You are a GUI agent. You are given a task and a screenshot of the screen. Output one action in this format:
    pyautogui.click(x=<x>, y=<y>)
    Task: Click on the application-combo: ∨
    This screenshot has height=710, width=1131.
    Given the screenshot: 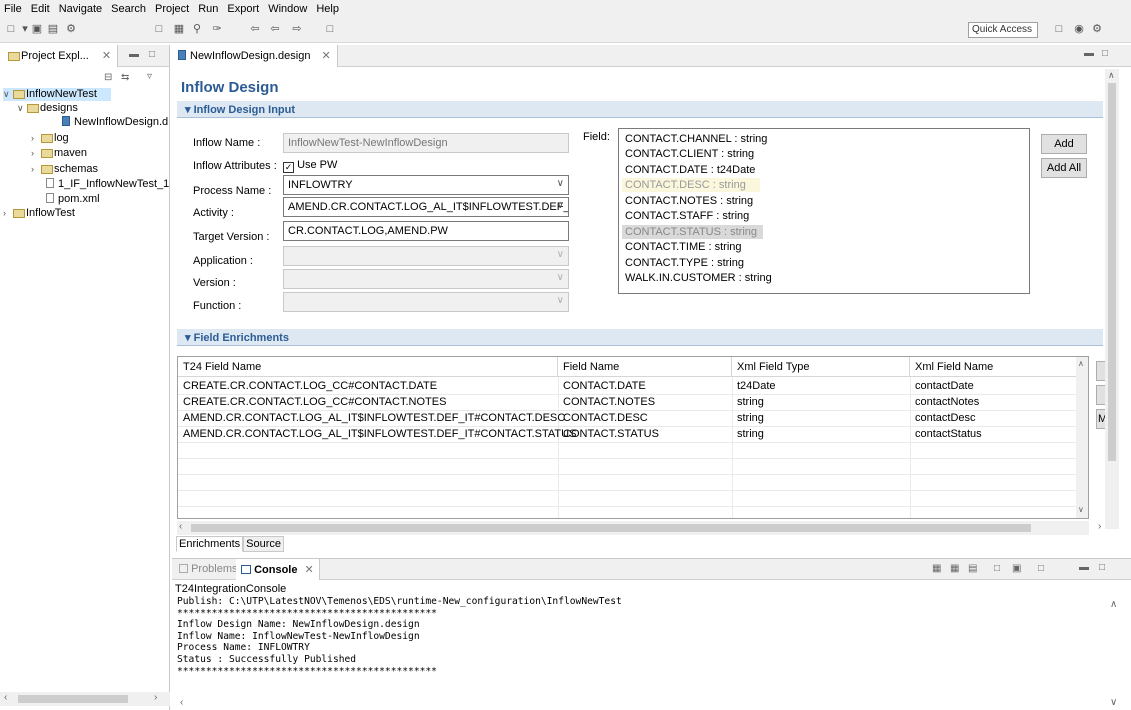 What is the action you would take?
    pyautogui.click(x=426, y=256)
    